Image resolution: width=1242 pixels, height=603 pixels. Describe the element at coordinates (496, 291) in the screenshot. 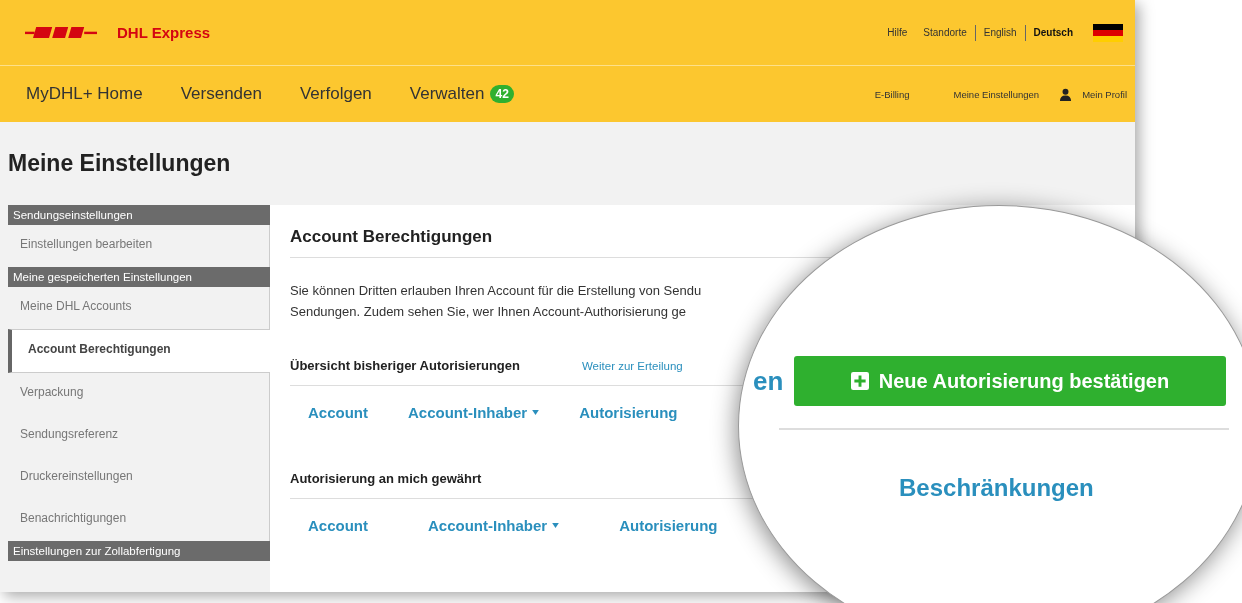

I see `description-text: Sie können Dritten erlauben Ihren Account für die Erstellung von Sendu` at that location.